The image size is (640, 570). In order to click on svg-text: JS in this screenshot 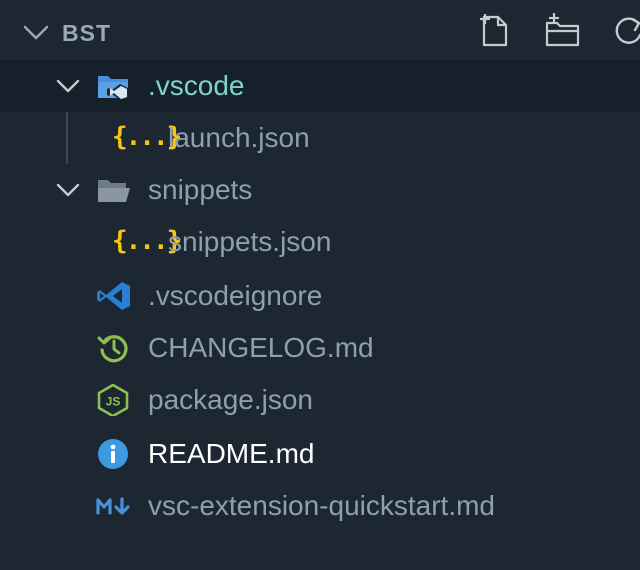, I will do `click(113, 402)`.